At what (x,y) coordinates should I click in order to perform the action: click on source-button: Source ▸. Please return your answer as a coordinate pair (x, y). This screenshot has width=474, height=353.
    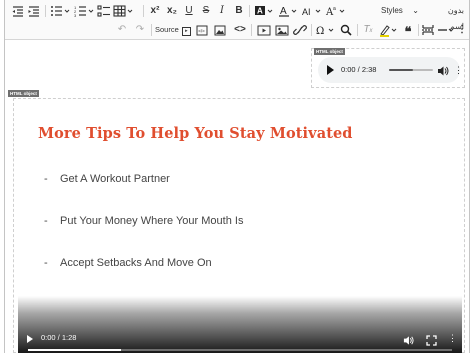
    Looking at the image, I should click on (174, 30).